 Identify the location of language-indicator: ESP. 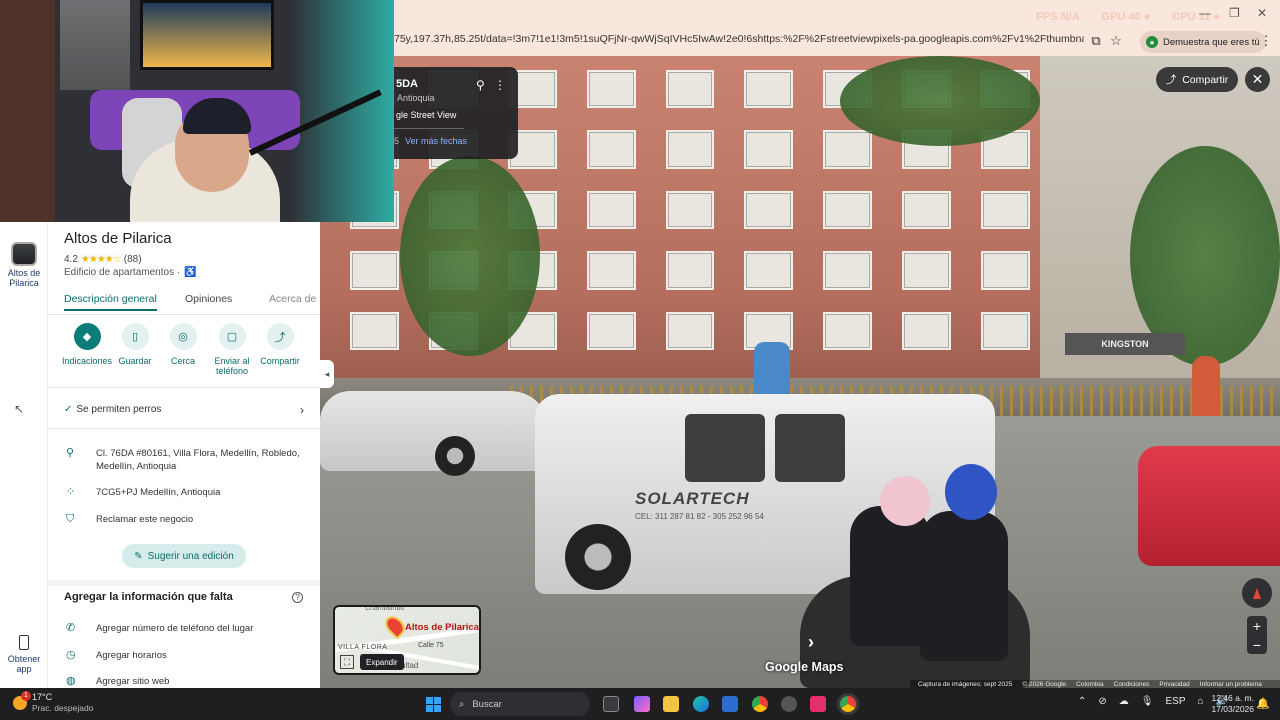
(1175, 701).